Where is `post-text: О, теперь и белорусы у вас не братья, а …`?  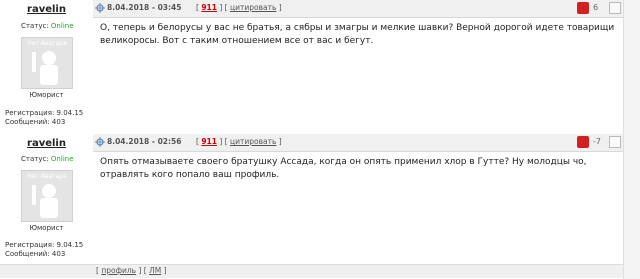 post-text: О, теперь и белорусы у вас не братья, а … is located at coordinates (357, 34).